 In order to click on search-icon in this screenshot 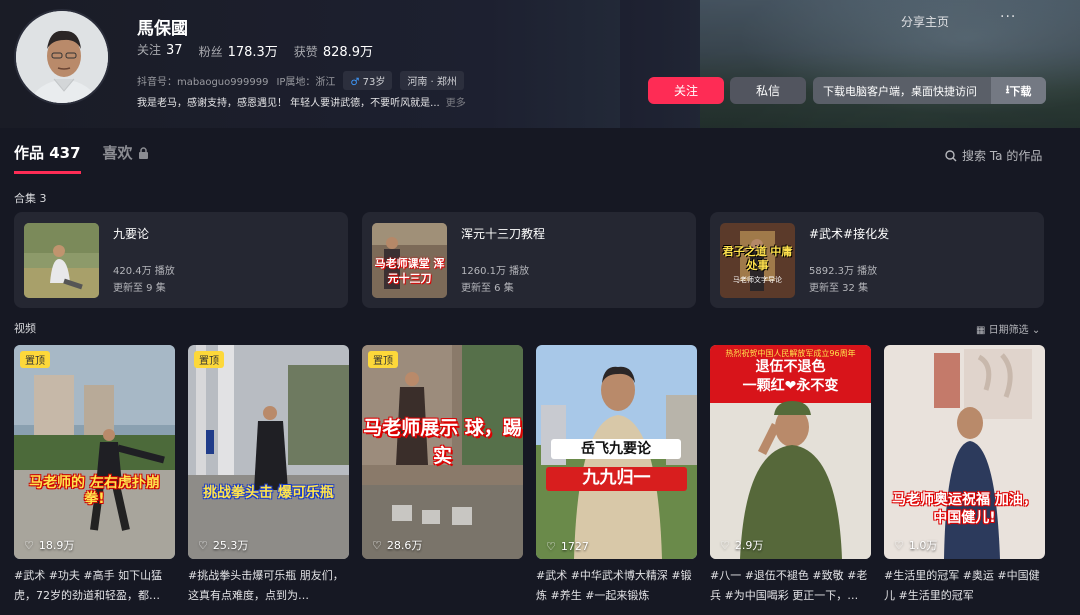, I will do `click(951, 155)`.